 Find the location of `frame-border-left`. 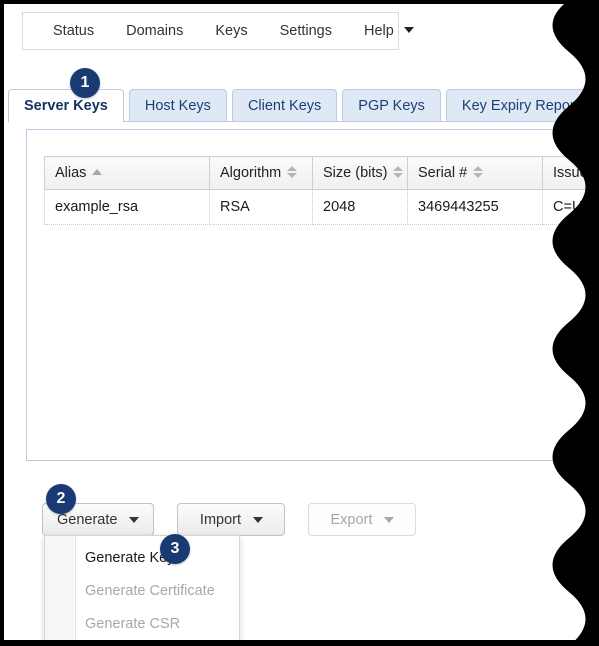

frame-border-left is located at coordinates (2, 323).